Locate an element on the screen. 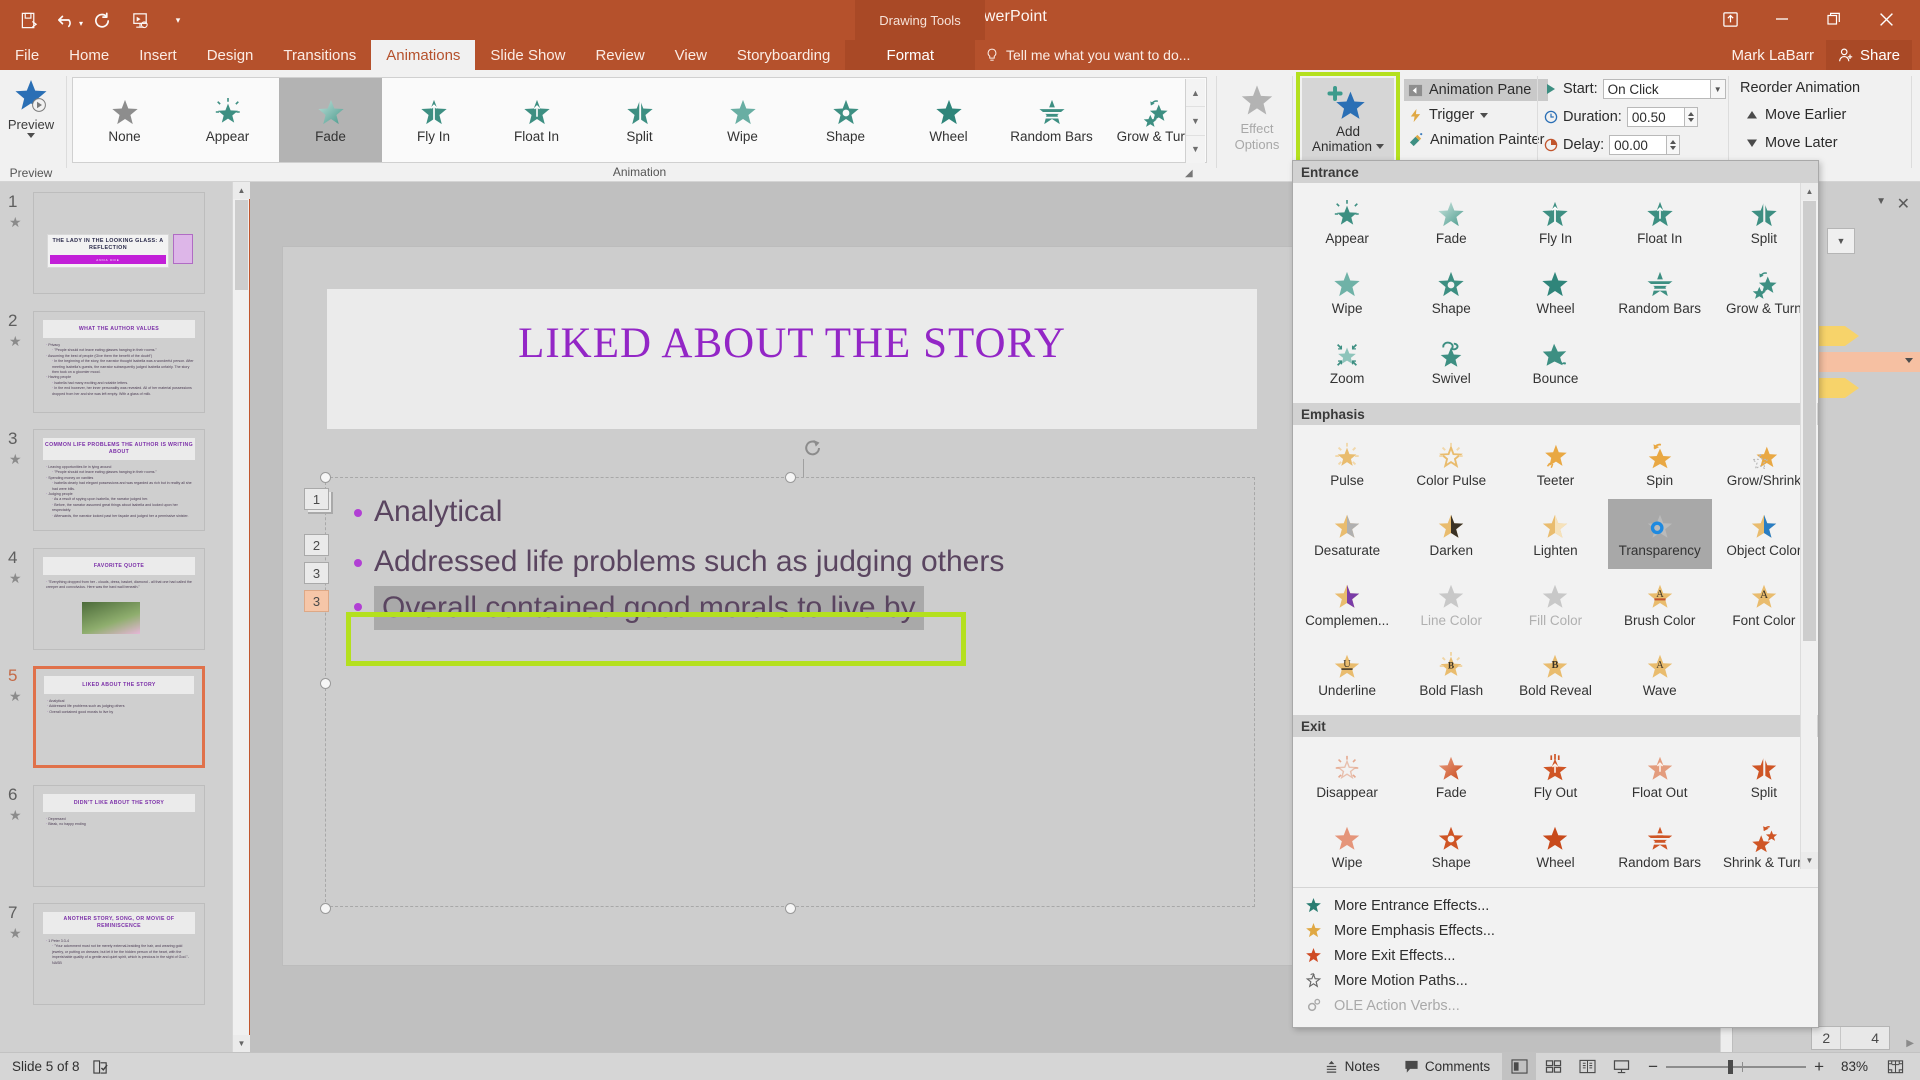 This screenshot has height=1080, width=1920. tab-insert: Insert is located at coordinates (158, 55).